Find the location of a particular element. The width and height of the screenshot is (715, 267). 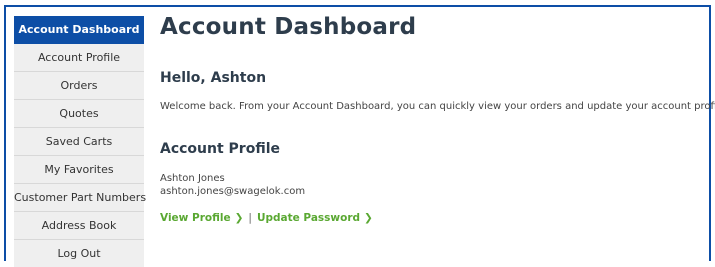

view-profile-label: View Profile is located at coordinates (195, 218).